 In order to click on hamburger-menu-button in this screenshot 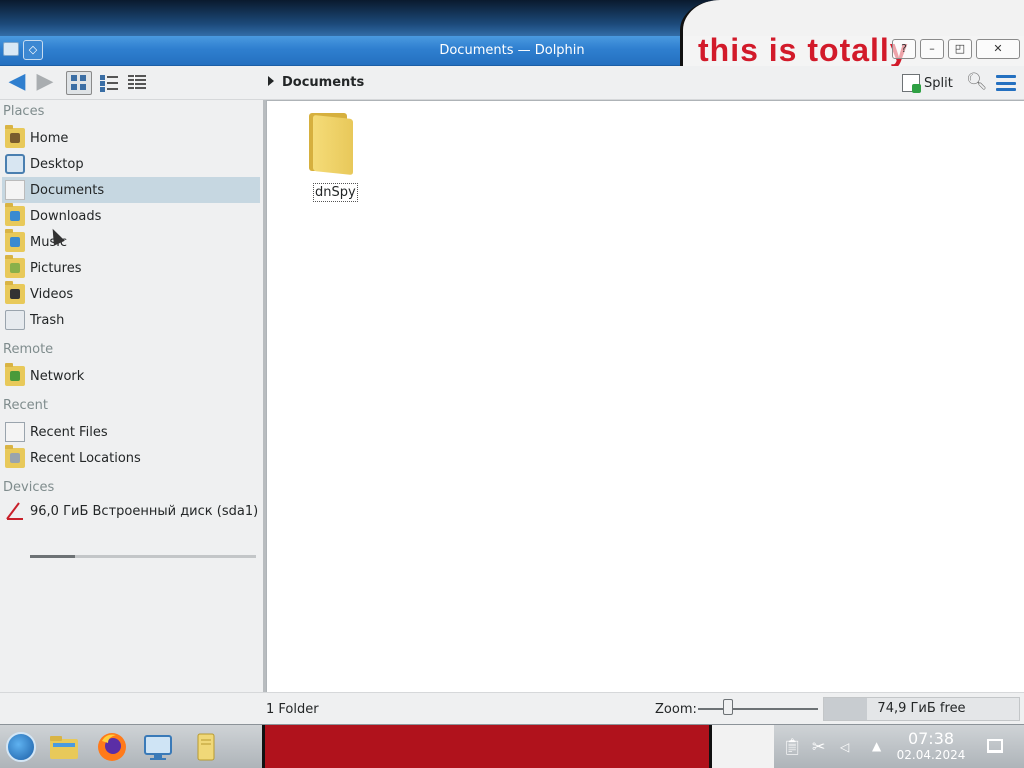, I will do `click(1006, 83)`.